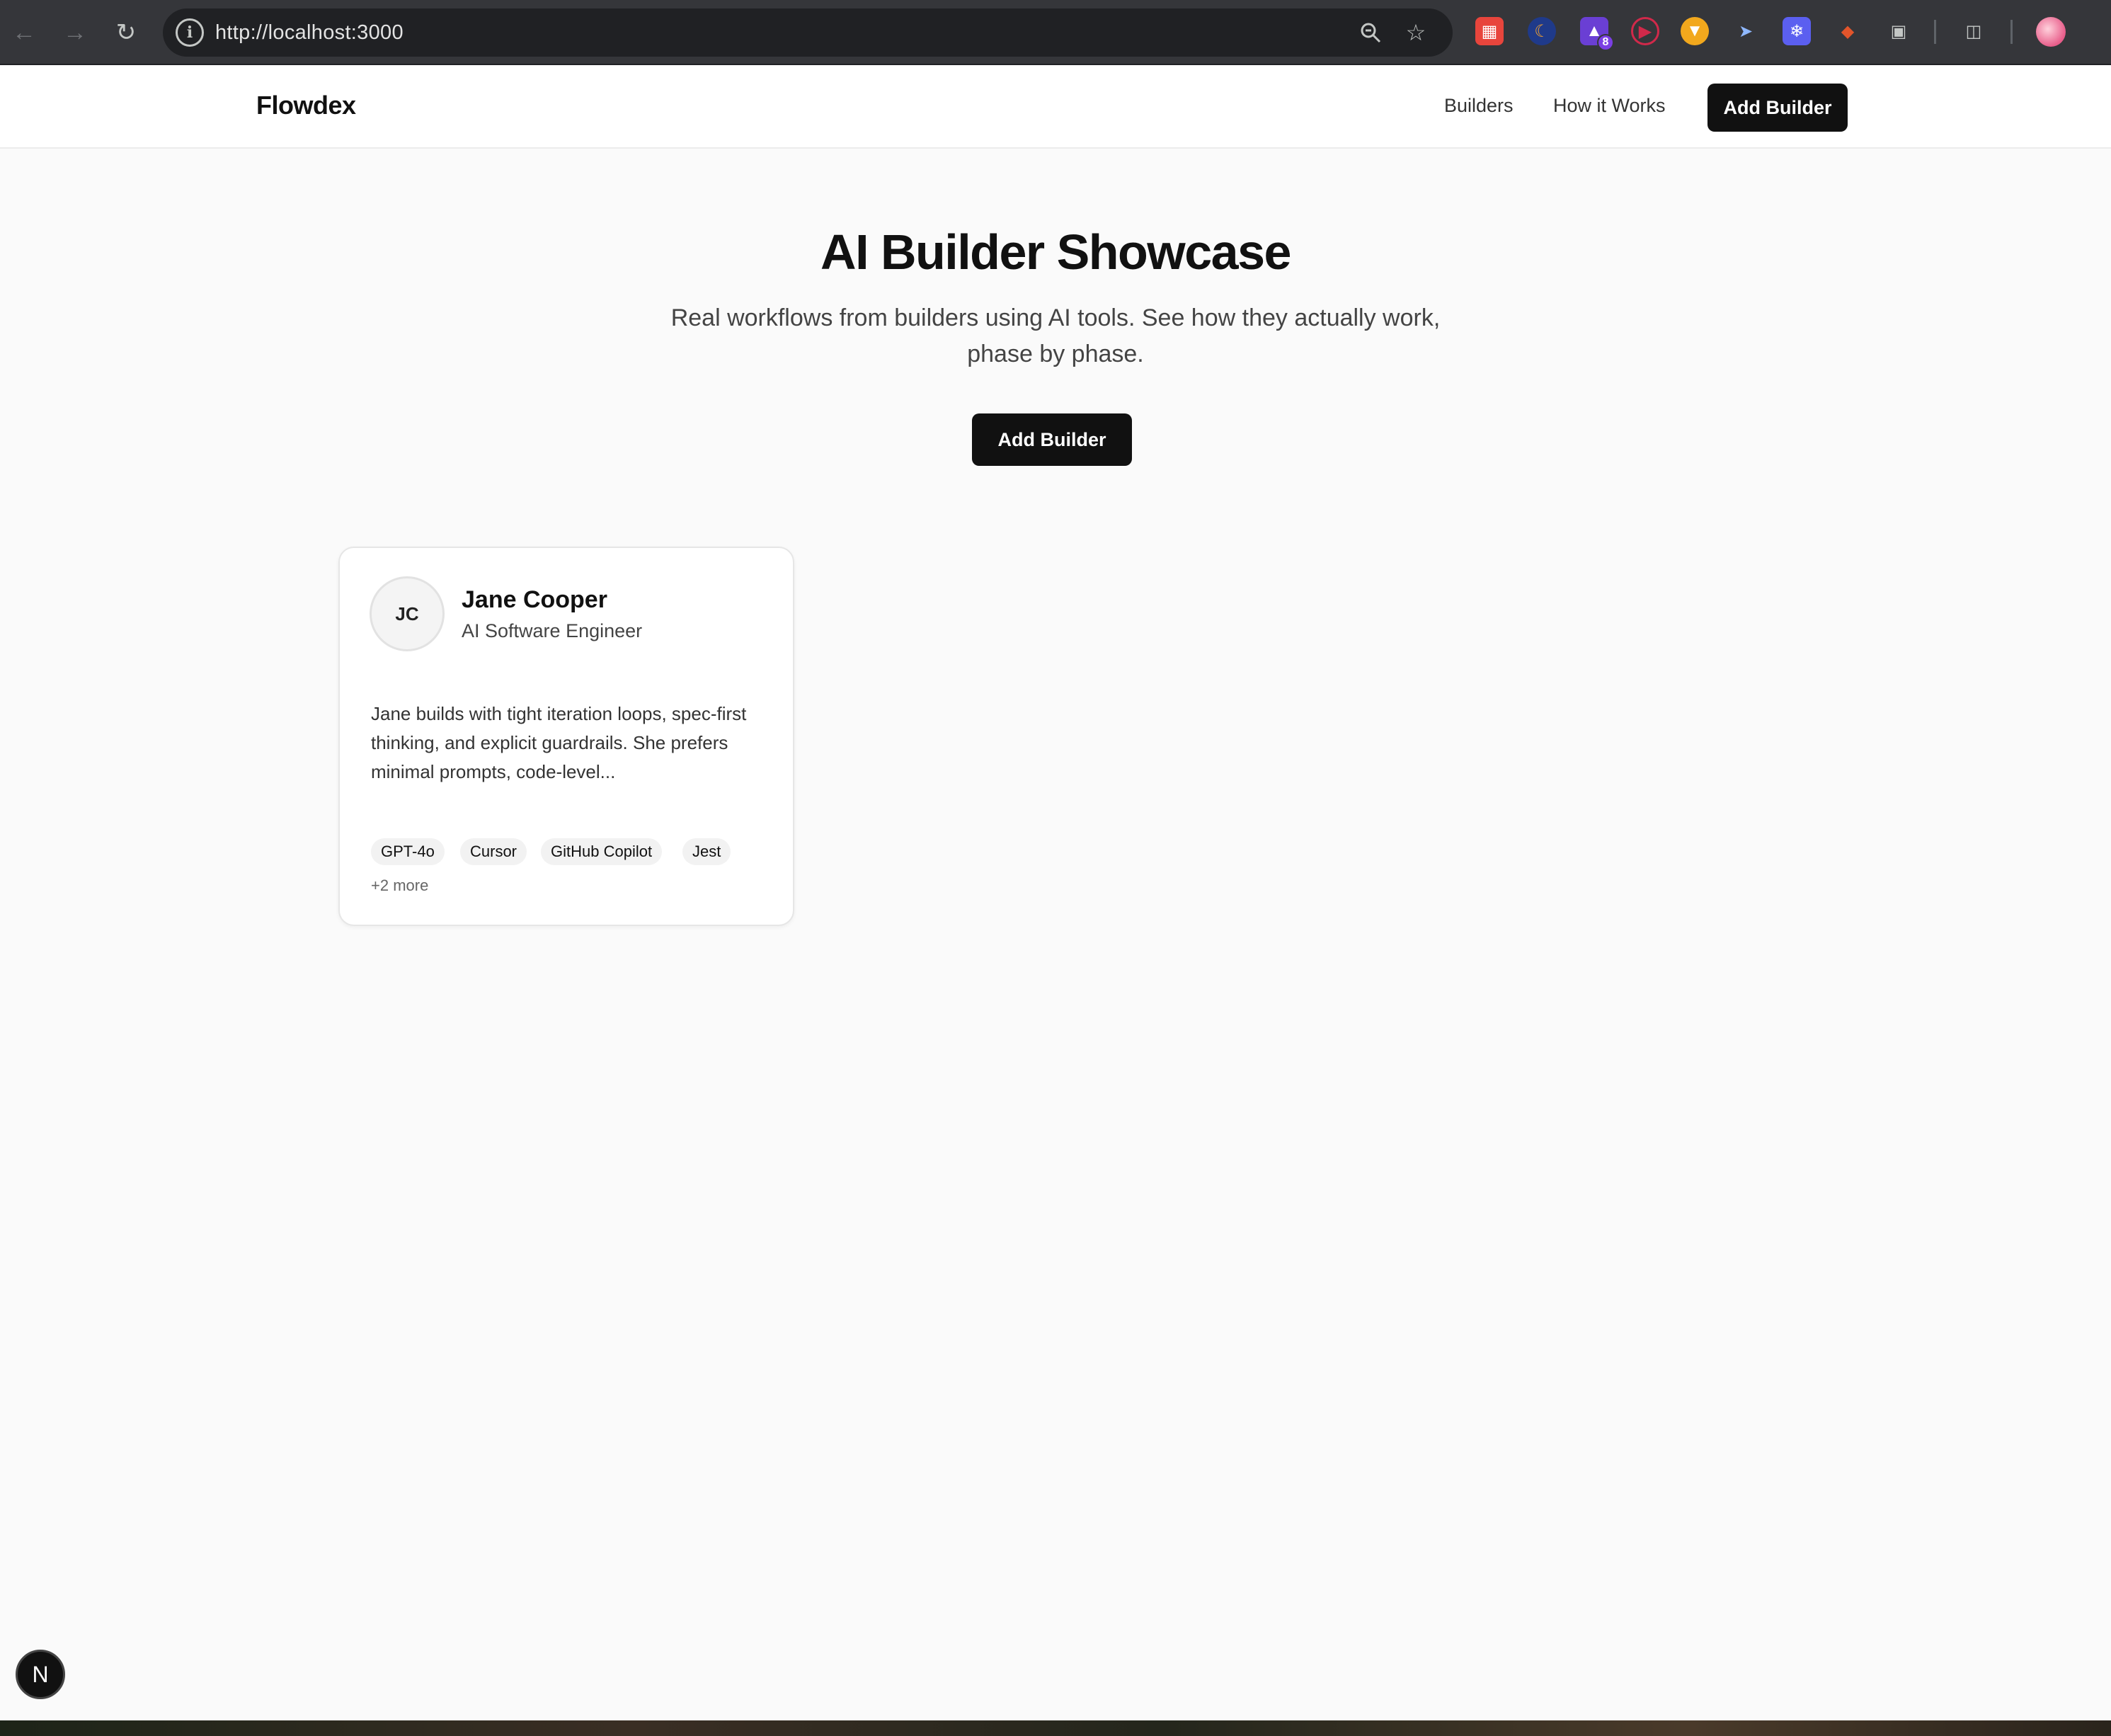 The height and width of the screenshot is (1736, 2111). Describe the element at coordinates (808, 32) in the screenshot. I see `address-bar: i http://localhost:3000 ☆` at that location.